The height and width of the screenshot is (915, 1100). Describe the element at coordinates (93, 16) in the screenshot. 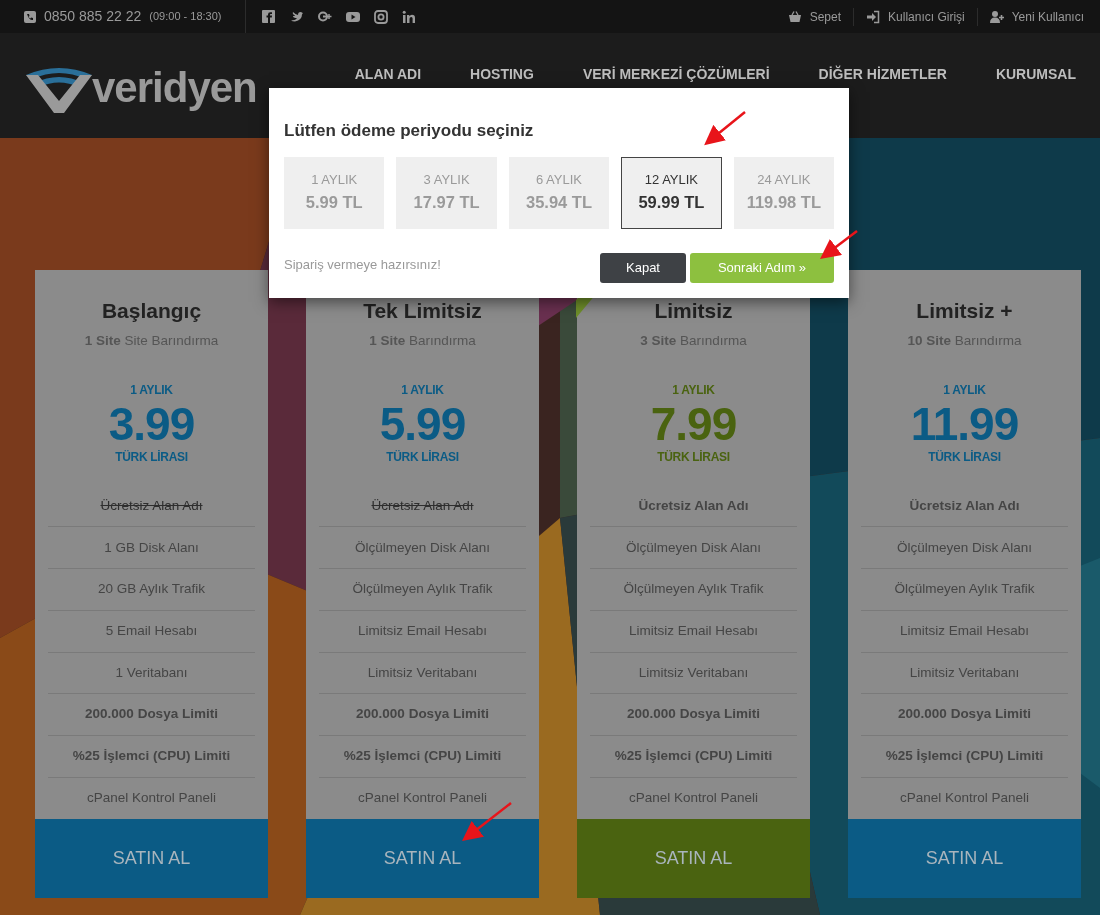

I see `phone-number: 0850 885 22 22` at that location.